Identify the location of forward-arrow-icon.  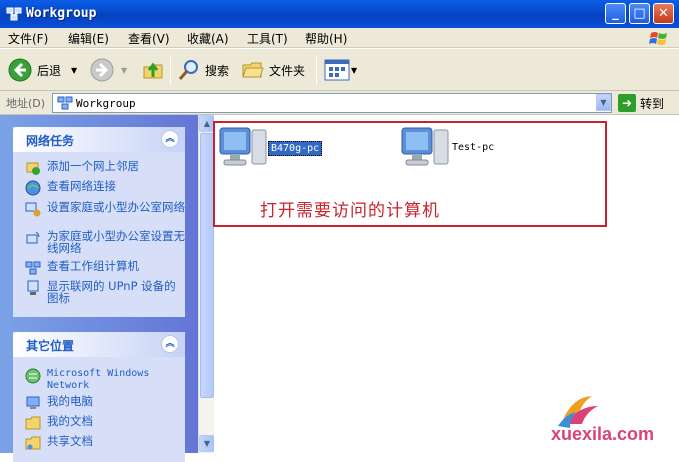
(102, 70).